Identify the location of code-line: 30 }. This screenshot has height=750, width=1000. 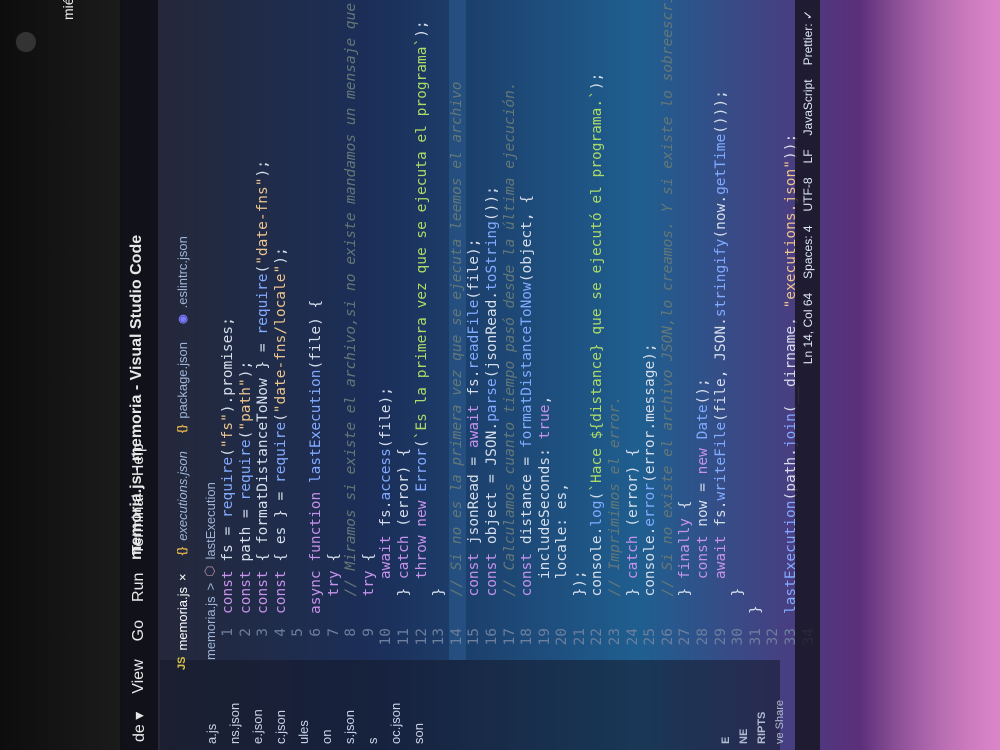
(739, 330).